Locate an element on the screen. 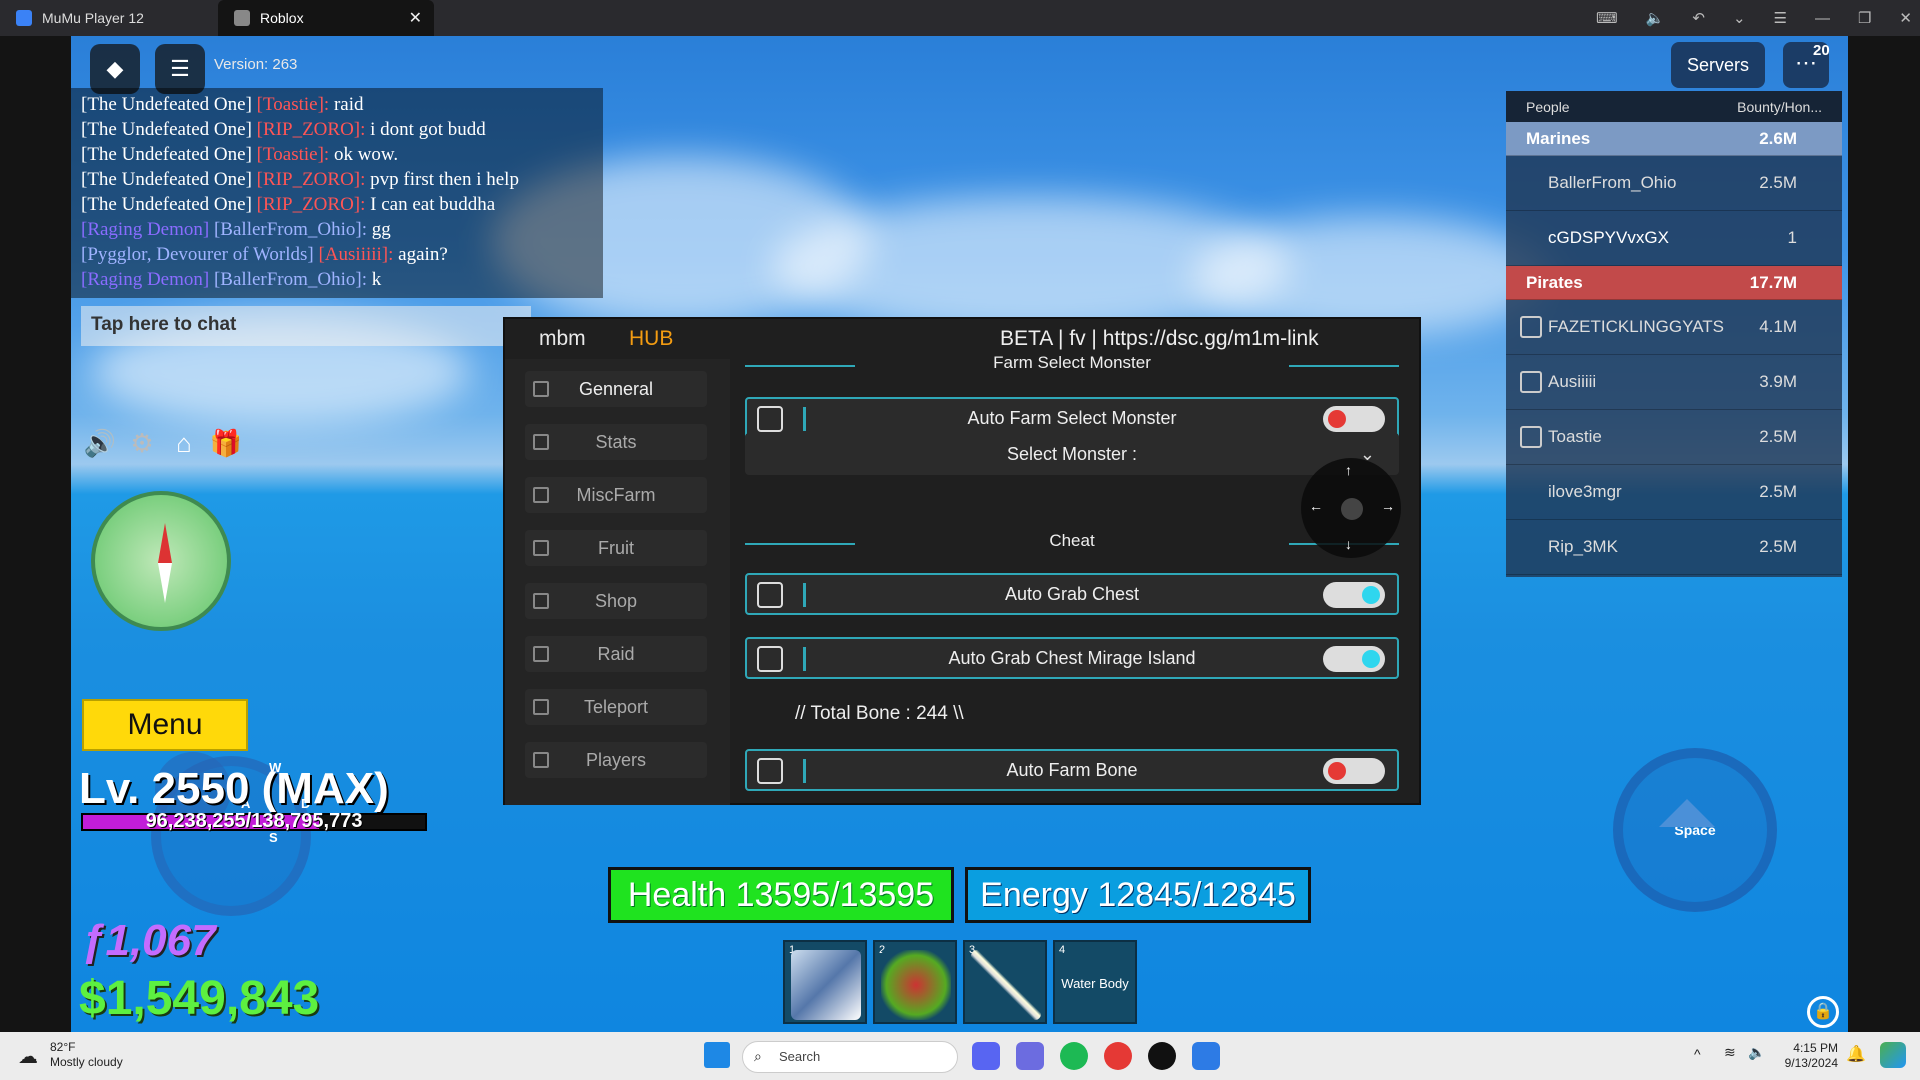  minimize-icon: — is located at coordinates (1822, 18).